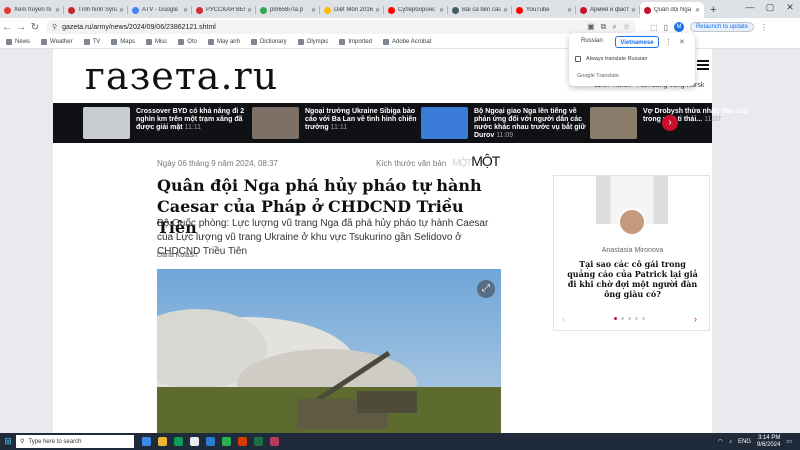 This screenshot has width=800, height=450. Describe the element at coordinates (91, 42) in the screenshot. I see `bookmark-item: TV` at that location.